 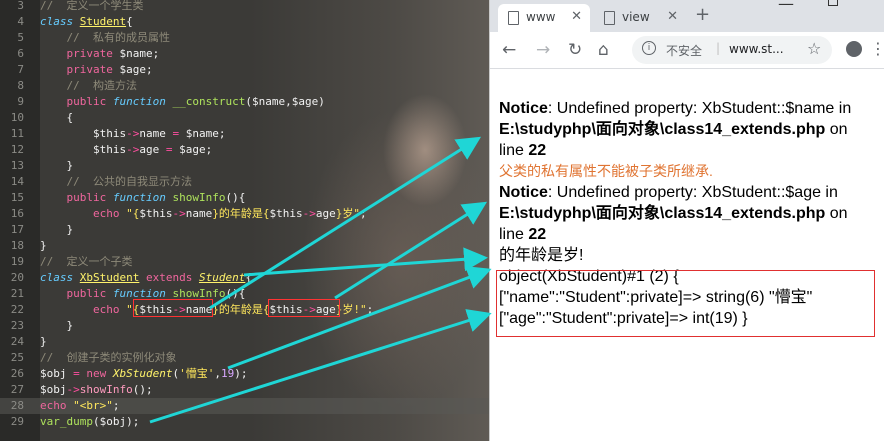 I want to click on back-icon: ←, so click(x=509, y=50).